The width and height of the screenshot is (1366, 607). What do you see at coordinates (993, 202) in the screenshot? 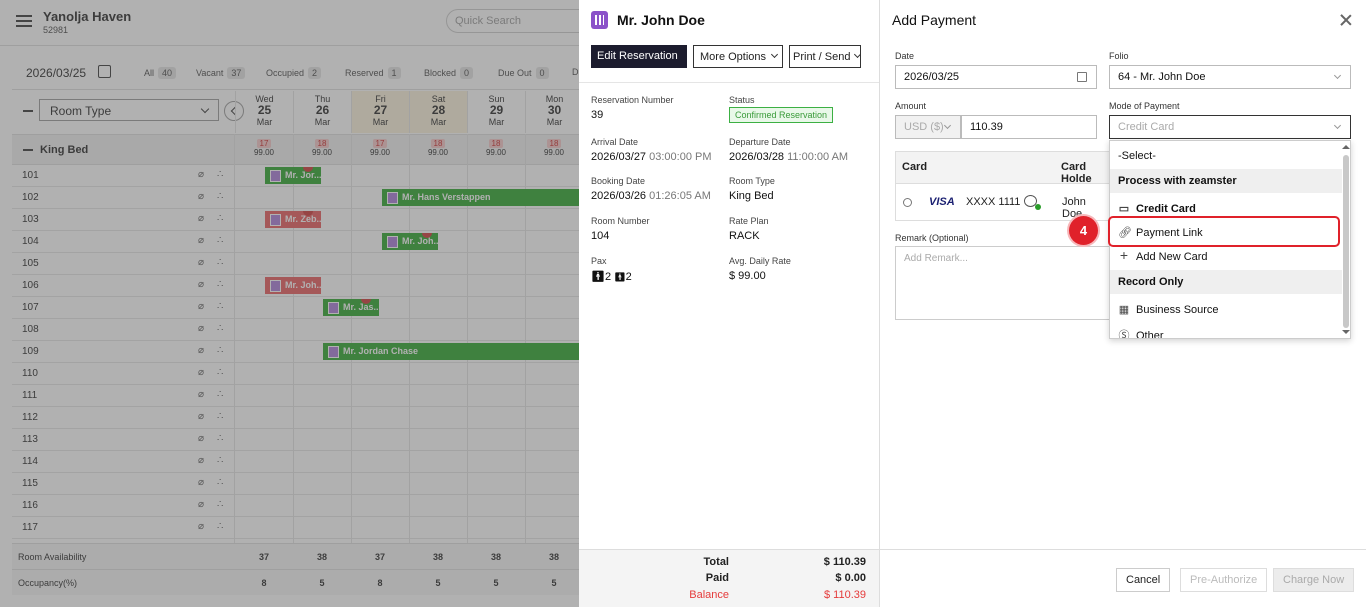
I see `card-number: XXXX 1111` at bounding box center [993, 202].